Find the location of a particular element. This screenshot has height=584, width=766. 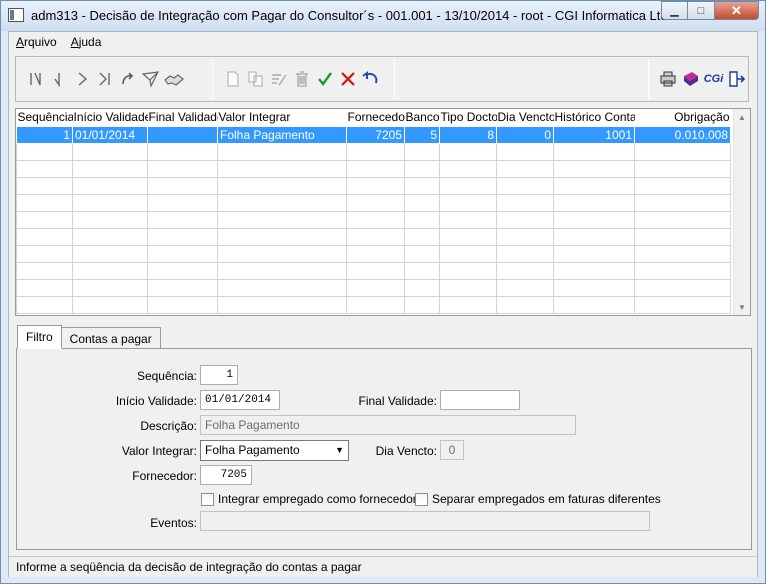

col-dia-vencto: Dia Vencto is located at coordinates (525, 117).